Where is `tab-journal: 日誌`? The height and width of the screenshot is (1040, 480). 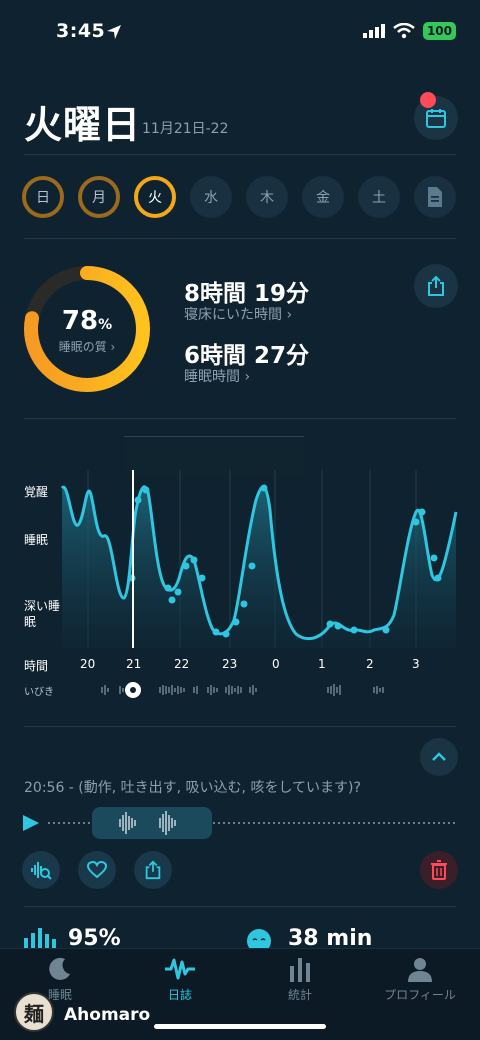
tab-journal: 日誌 is located at coordinates (180, 979).